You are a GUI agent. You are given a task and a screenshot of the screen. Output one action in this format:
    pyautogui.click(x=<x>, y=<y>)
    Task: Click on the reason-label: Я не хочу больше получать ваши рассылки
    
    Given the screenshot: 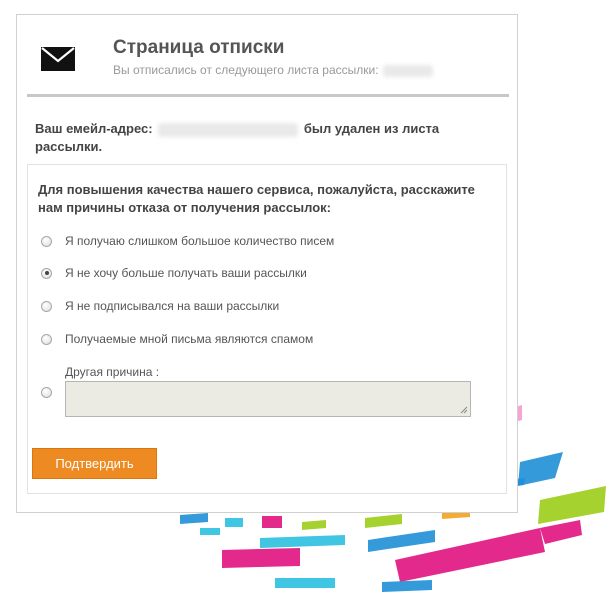 What is the action you would take?
    pyautogui.click(x=186, y=273)
    